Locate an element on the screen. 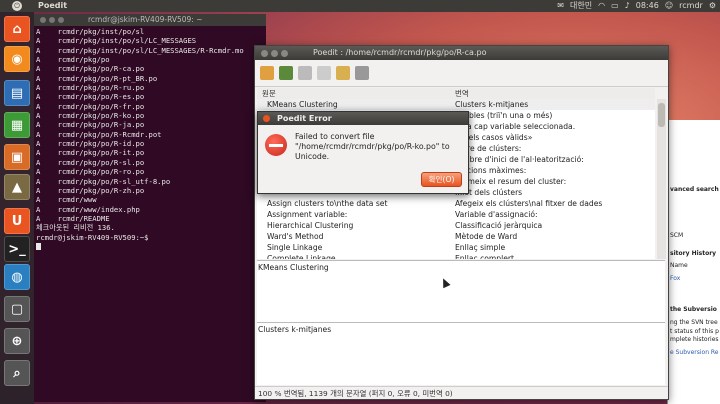 This screenshot has height=404, width=720. dialog-titlebar: Poedit Error is located at coordinates (363, 118).